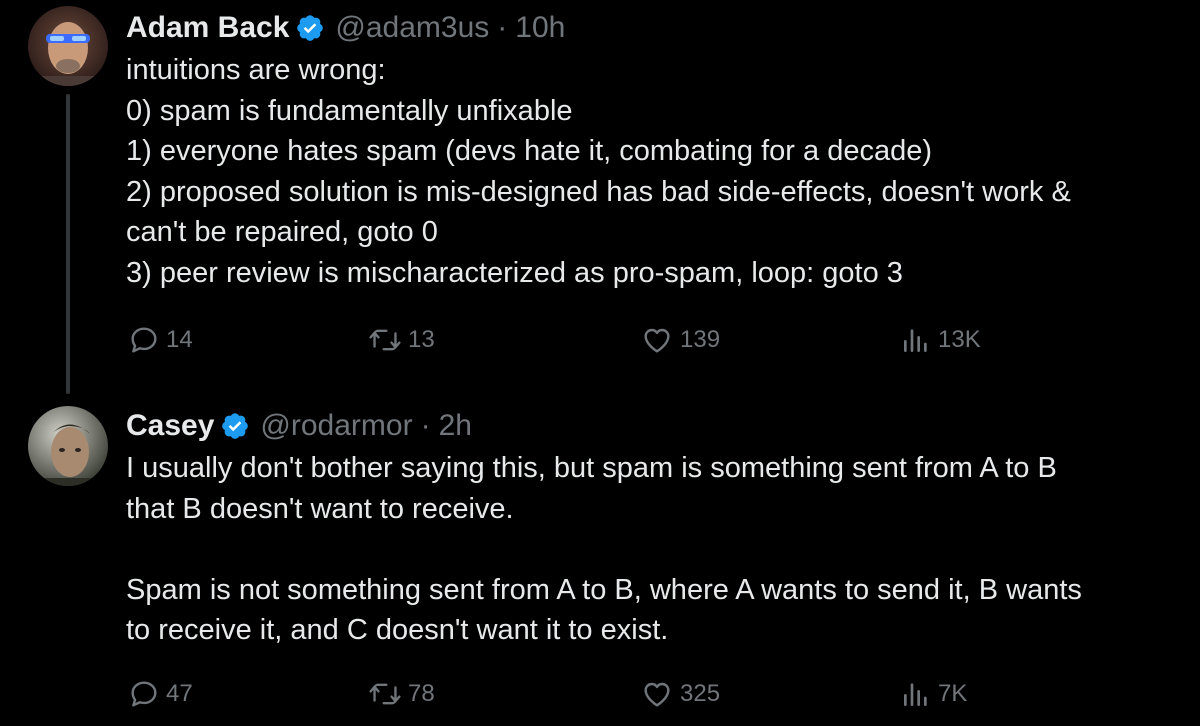  I want to click on repost-count: 13, so click(421, 339).